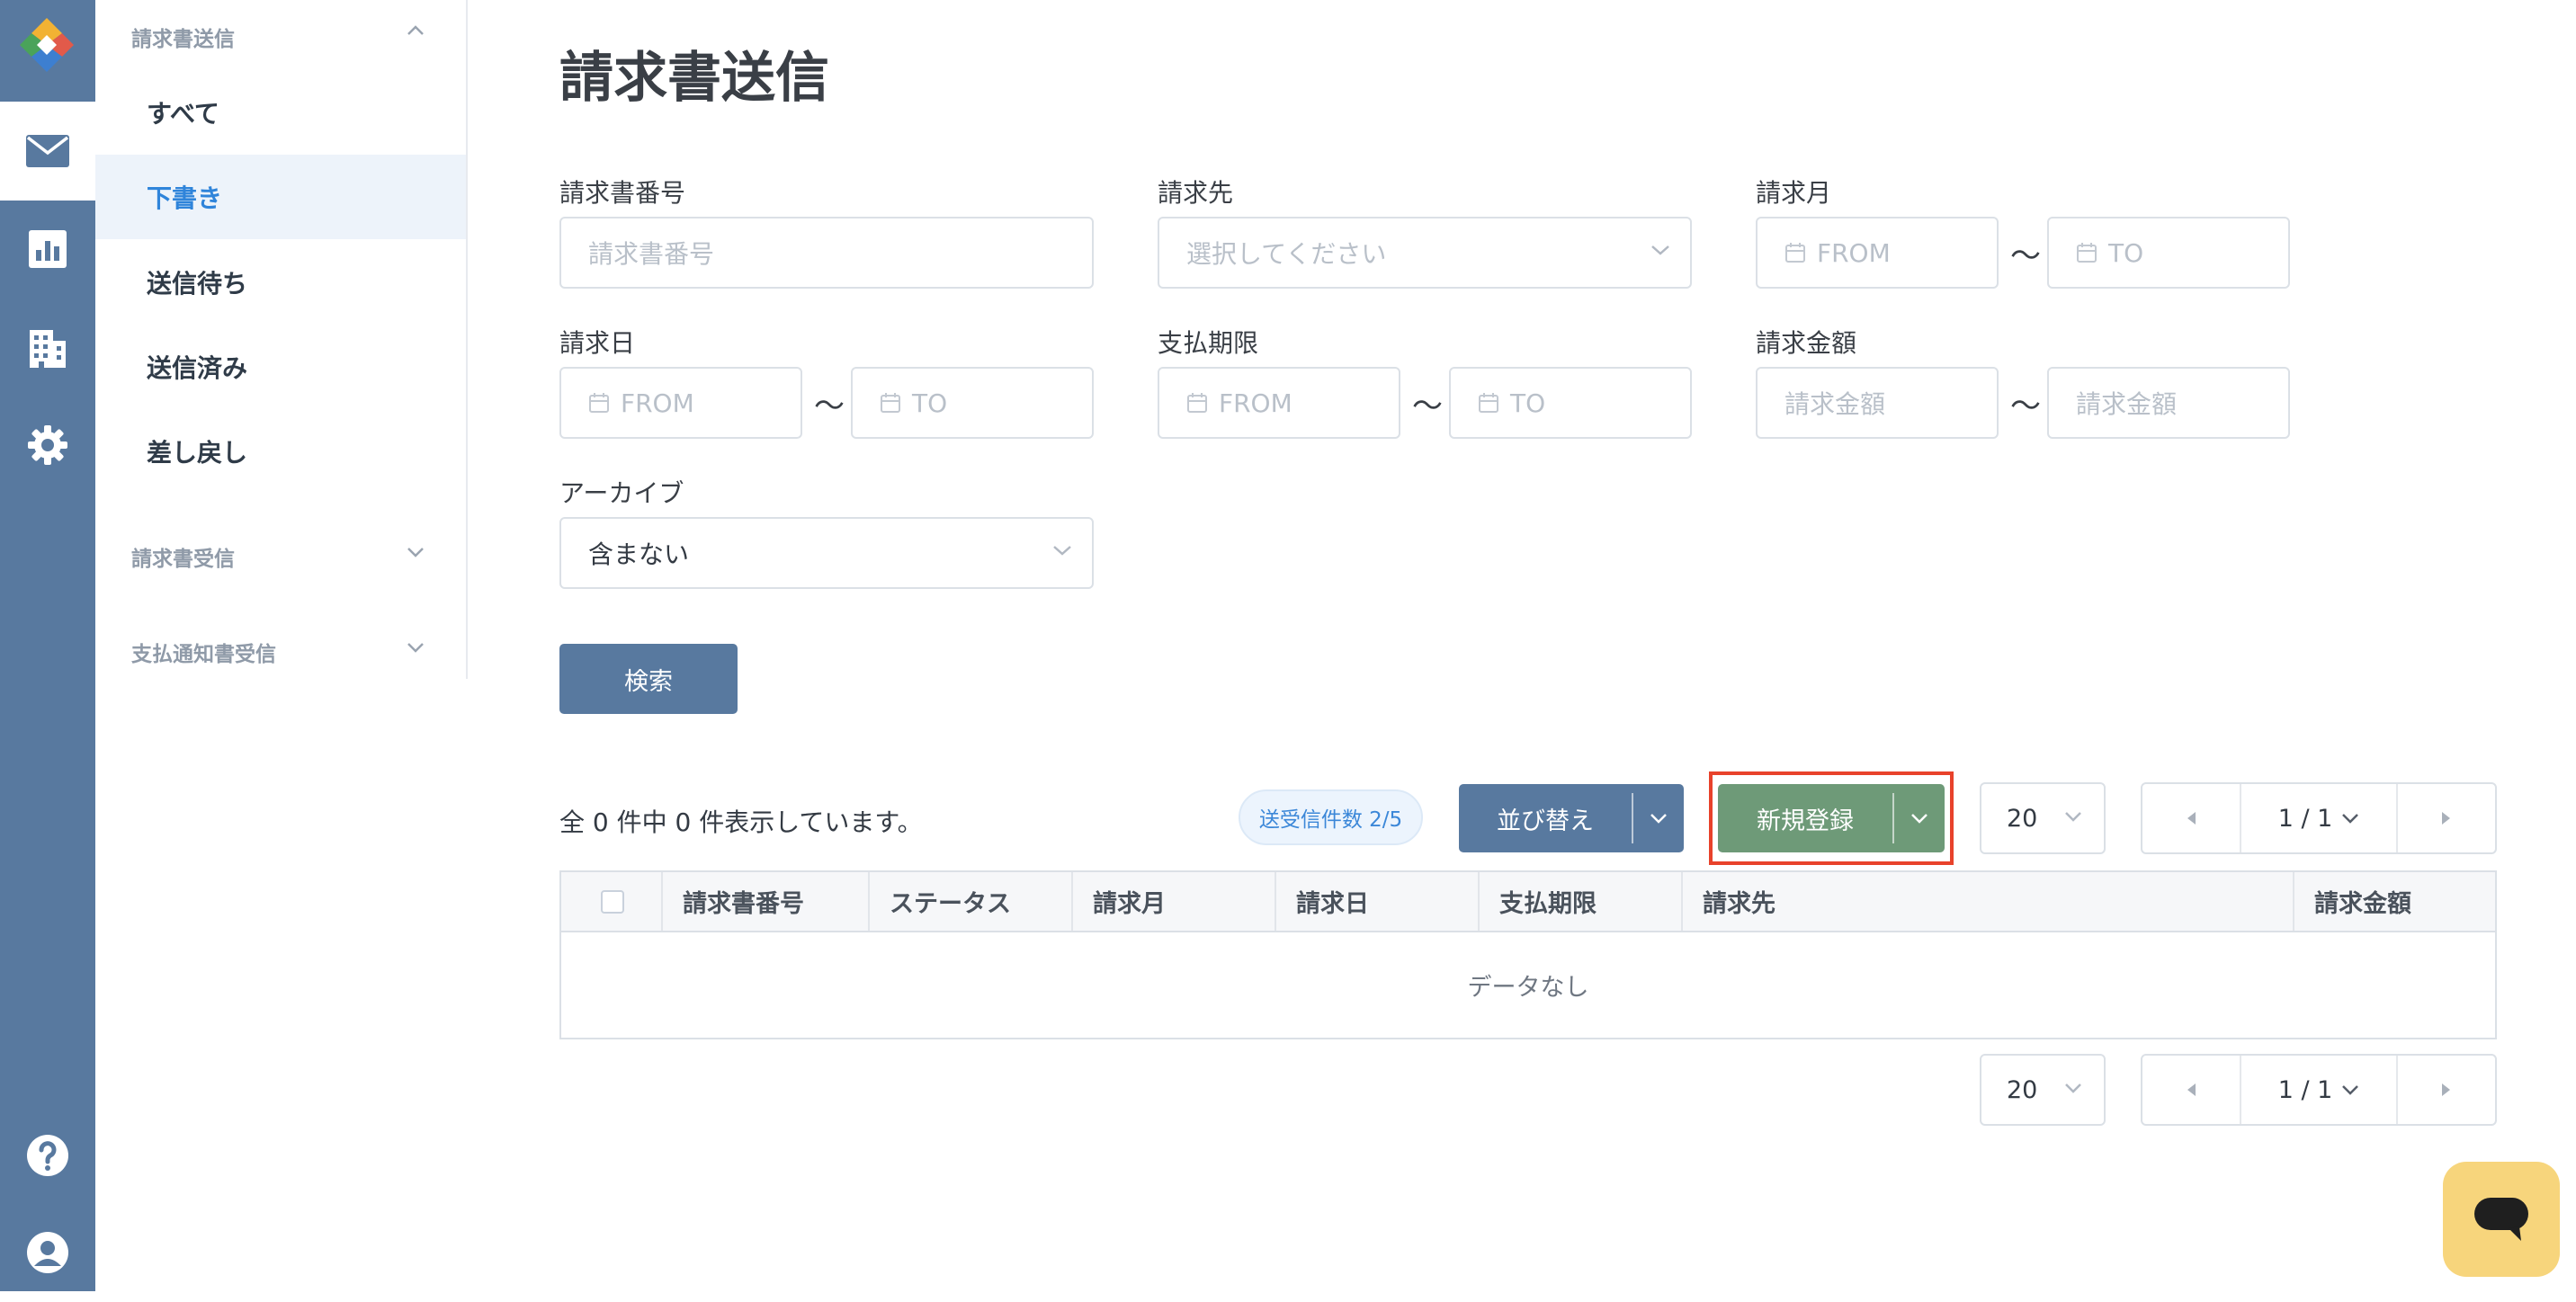 Image resolution: width=2576 pixels, height=1302 pixels. Describe the element at coordinates (1378, 901) in the screenshot. I see `column-header-invoice-date: 請求日` at that location.